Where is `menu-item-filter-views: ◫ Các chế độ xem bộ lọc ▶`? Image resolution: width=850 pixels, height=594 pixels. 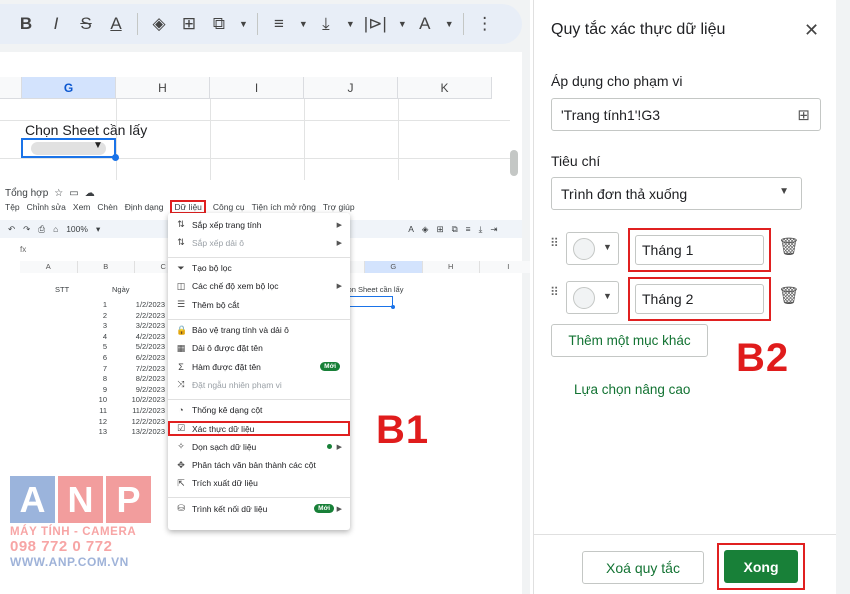
menu-item-filter-views: ◫ Các chế độ xem bộ lọc ▶ is located at coordinates (259, 286).